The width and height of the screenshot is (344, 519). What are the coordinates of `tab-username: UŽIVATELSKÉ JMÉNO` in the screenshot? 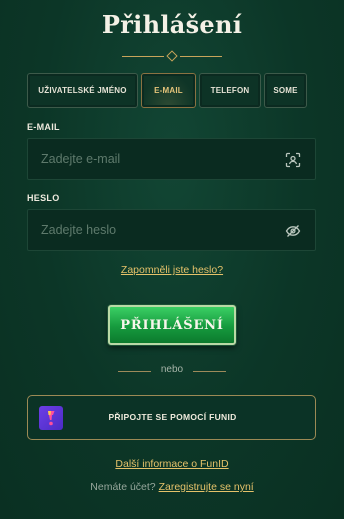 It's located at (82, 90).